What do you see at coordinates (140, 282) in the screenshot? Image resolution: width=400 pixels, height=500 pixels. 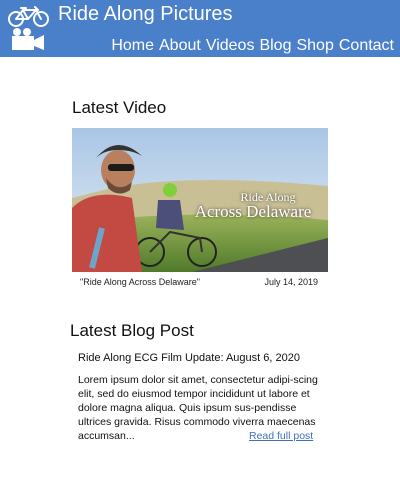 I see `video-caption: "Ride Along Across Delaware"` at bounding box center [140, 282].